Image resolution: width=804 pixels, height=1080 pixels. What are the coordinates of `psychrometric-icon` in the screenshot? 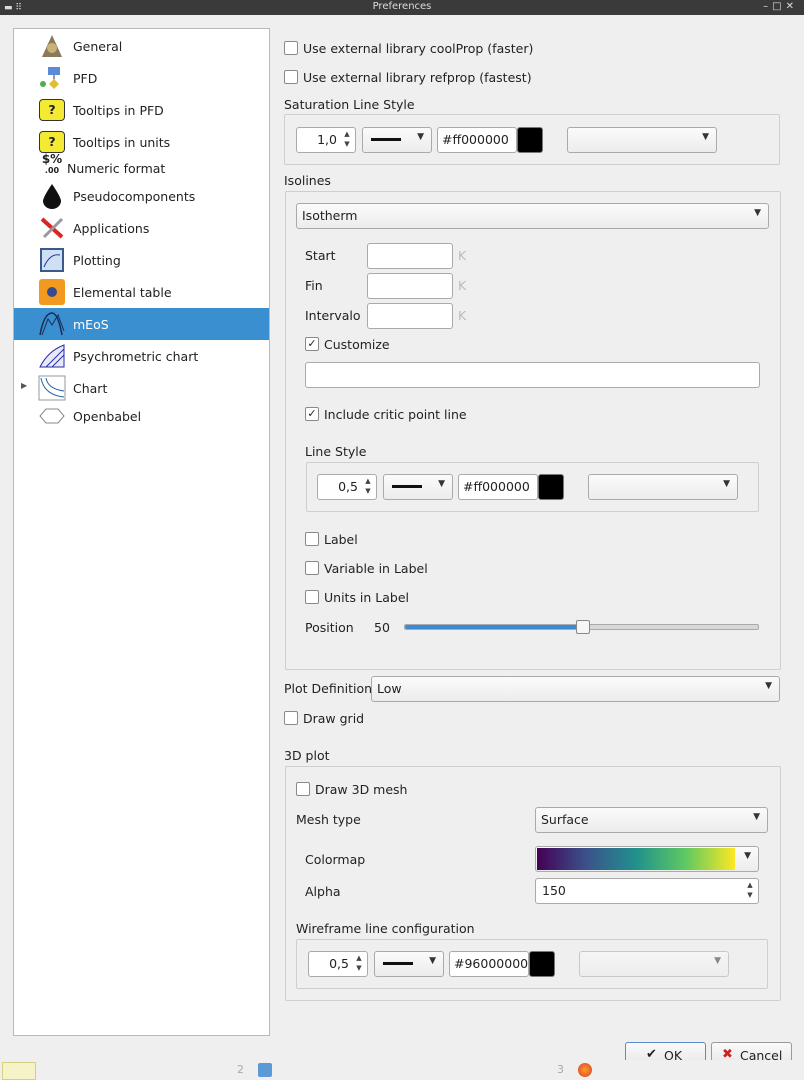 It's located at (52, 356).